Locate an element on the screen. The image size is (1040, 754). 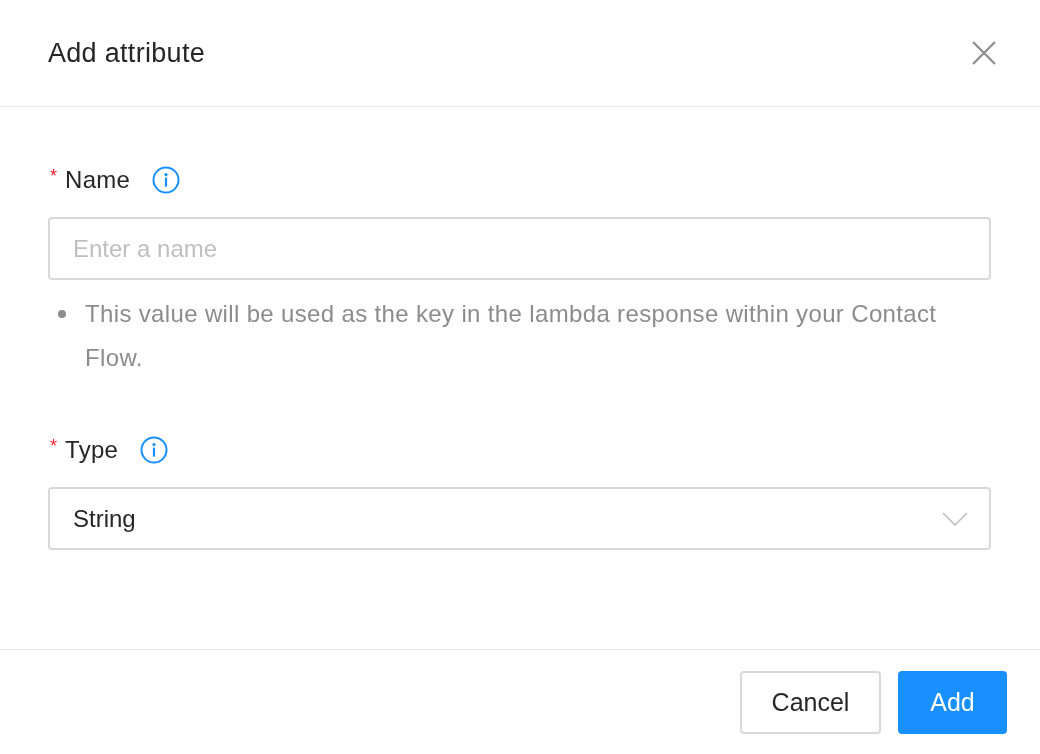
cancel-button: Cancel is located at coordinates (810, 702).